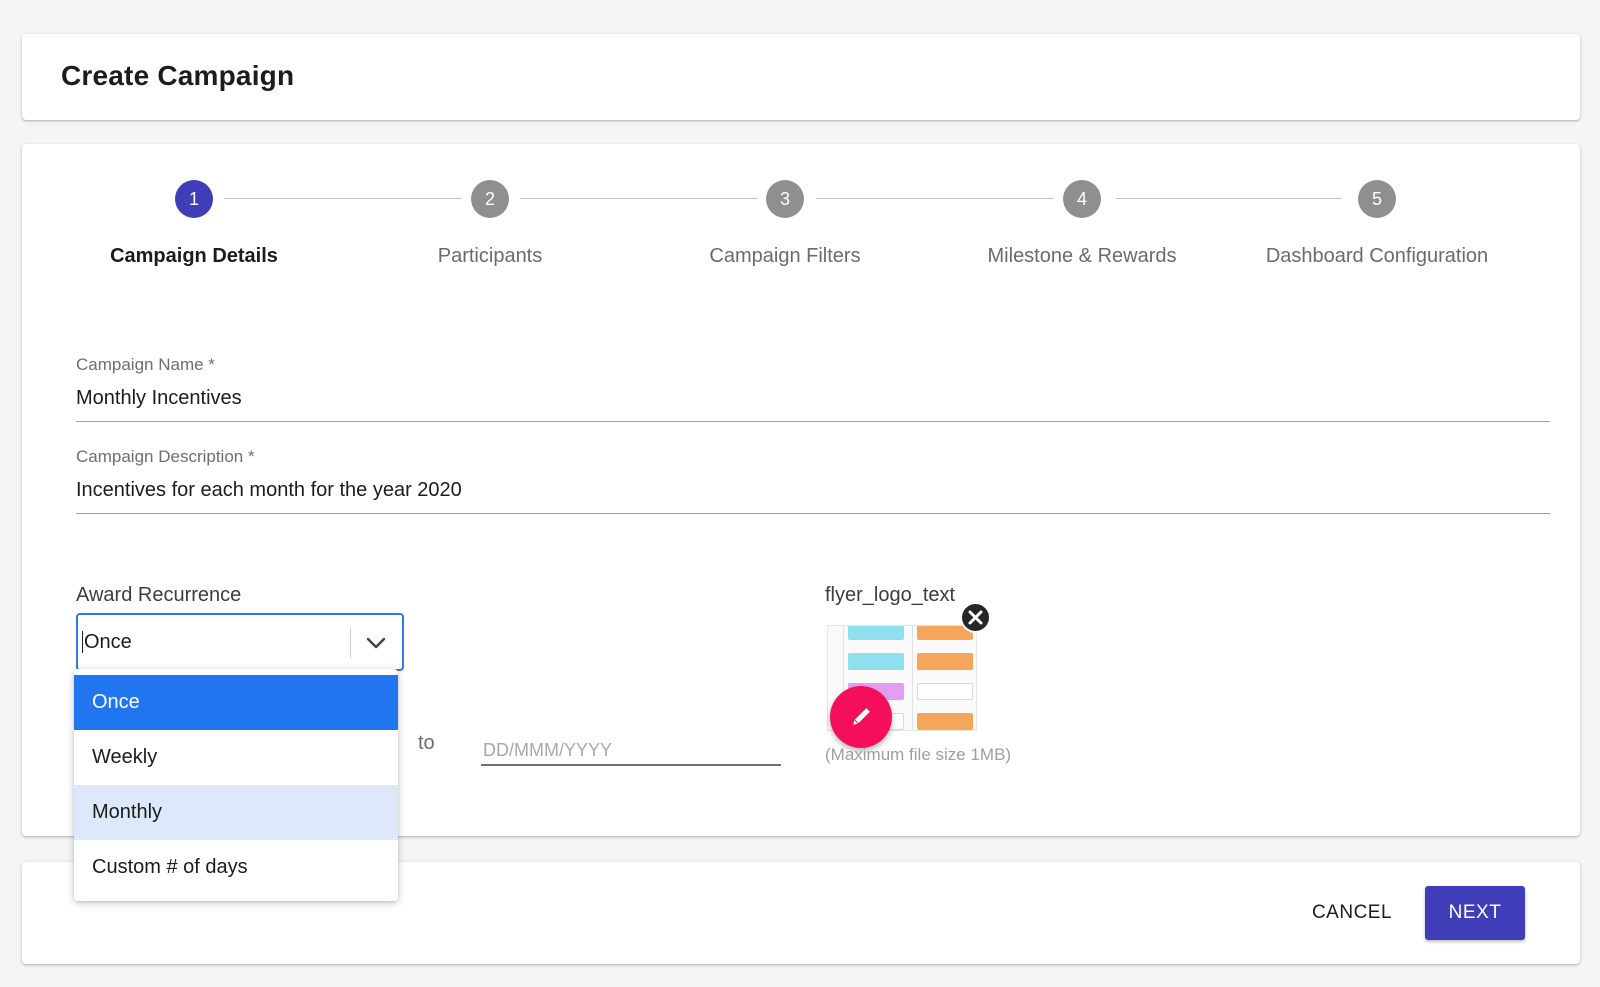 The width and height of the screenshot is (1600, 987). Describe the element at coordinates (236, 812) in the screenshot. I see `menu-option-monthly: Monthly` at that location.